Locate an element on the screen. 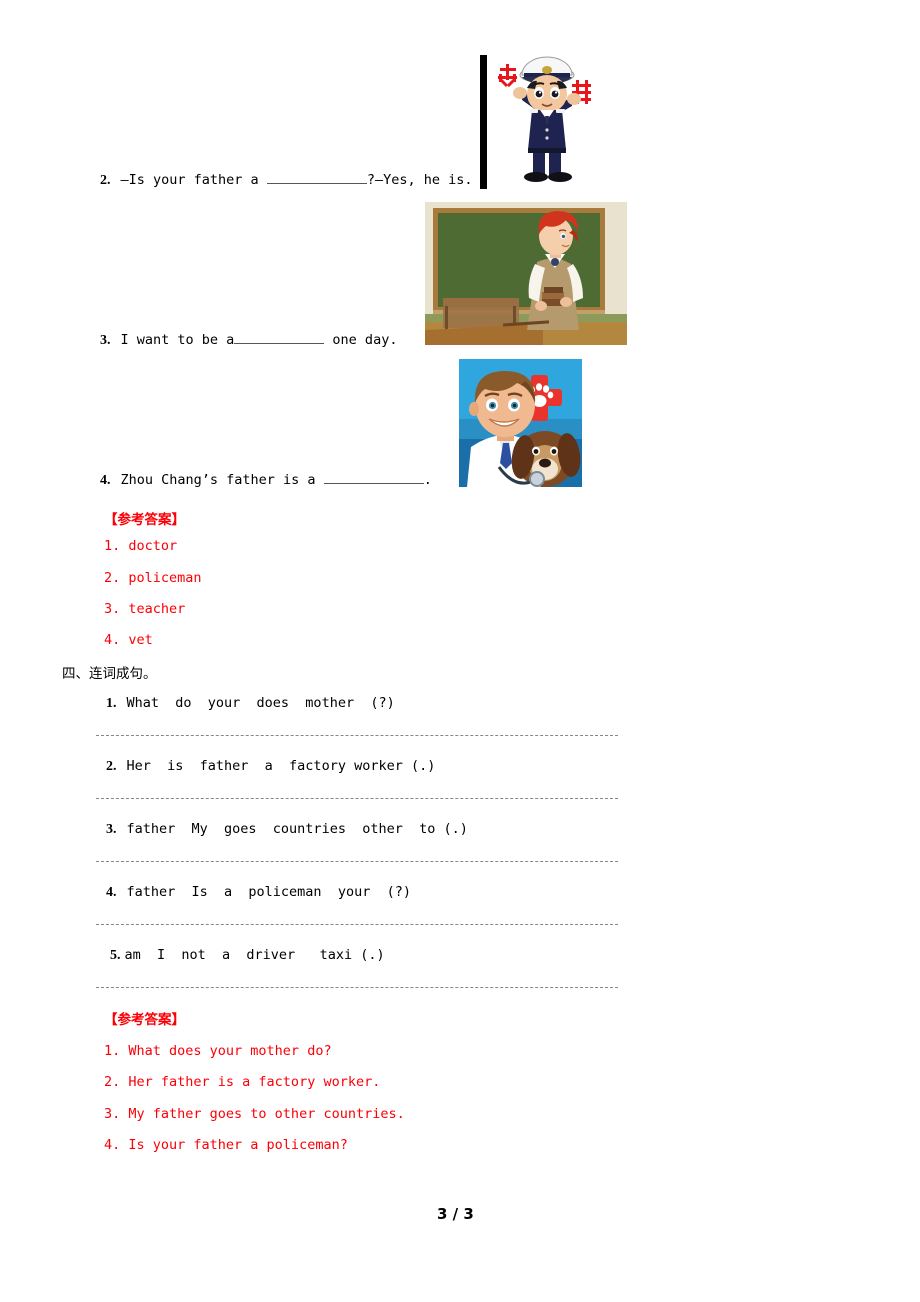 The height and width of the screenshot is (1302, 920). sentence-item-5-text: am I not a driver taxi (.) is located at coordinates (254, 955).